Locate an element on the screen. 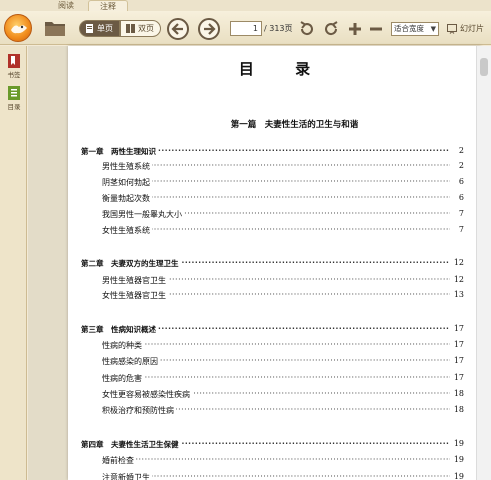  tab-read: 阅读 is located at coordinates (66, 5).